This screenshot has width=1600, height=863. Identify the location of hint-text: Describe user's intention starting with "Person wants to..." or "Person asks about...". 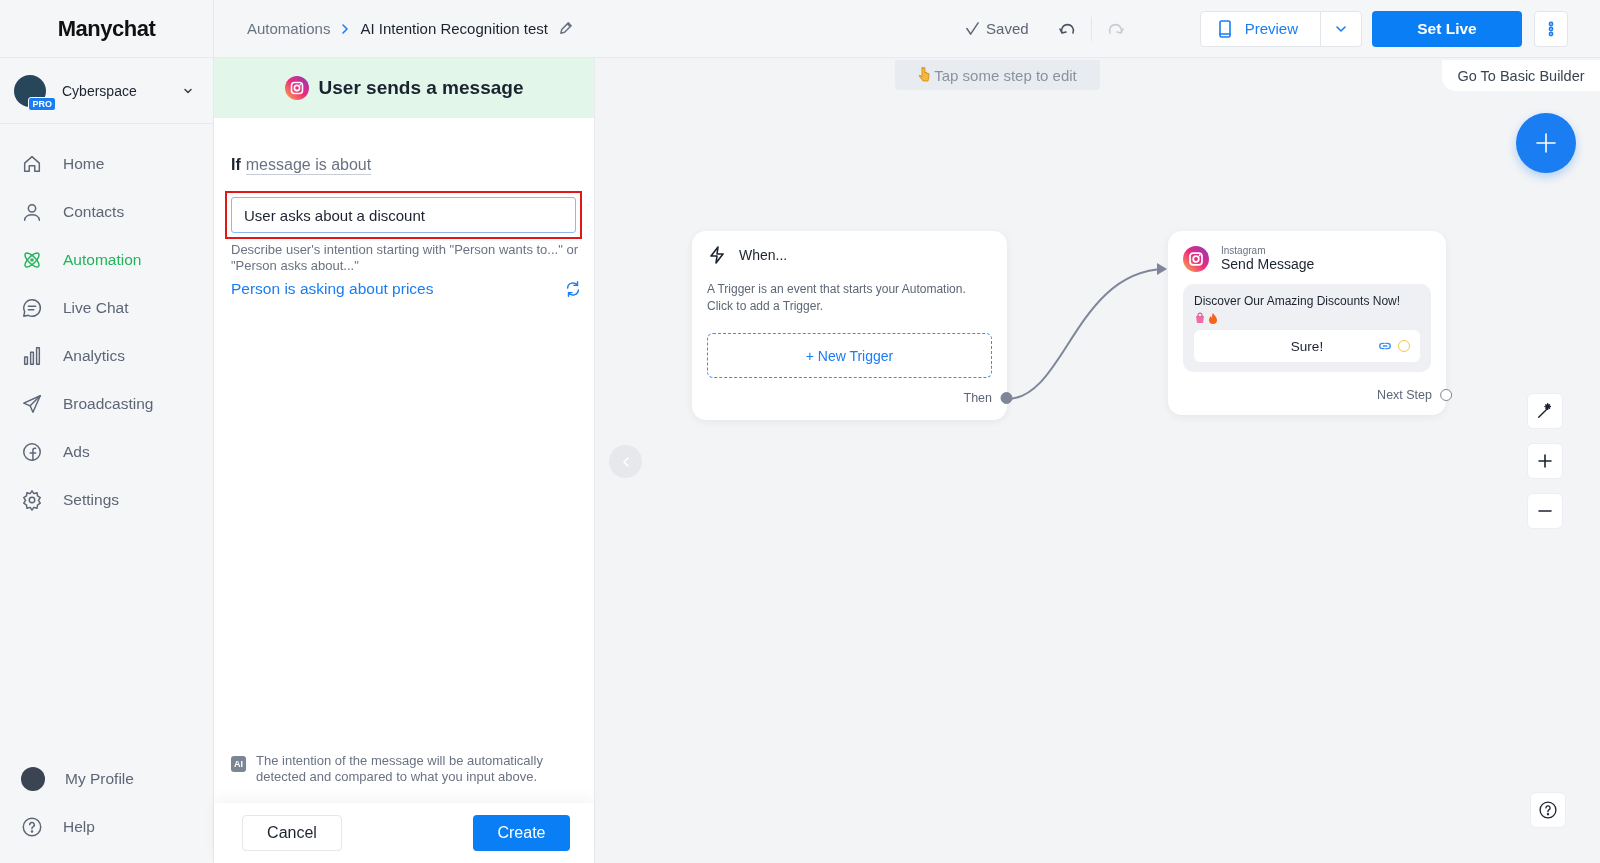
(405, 258).